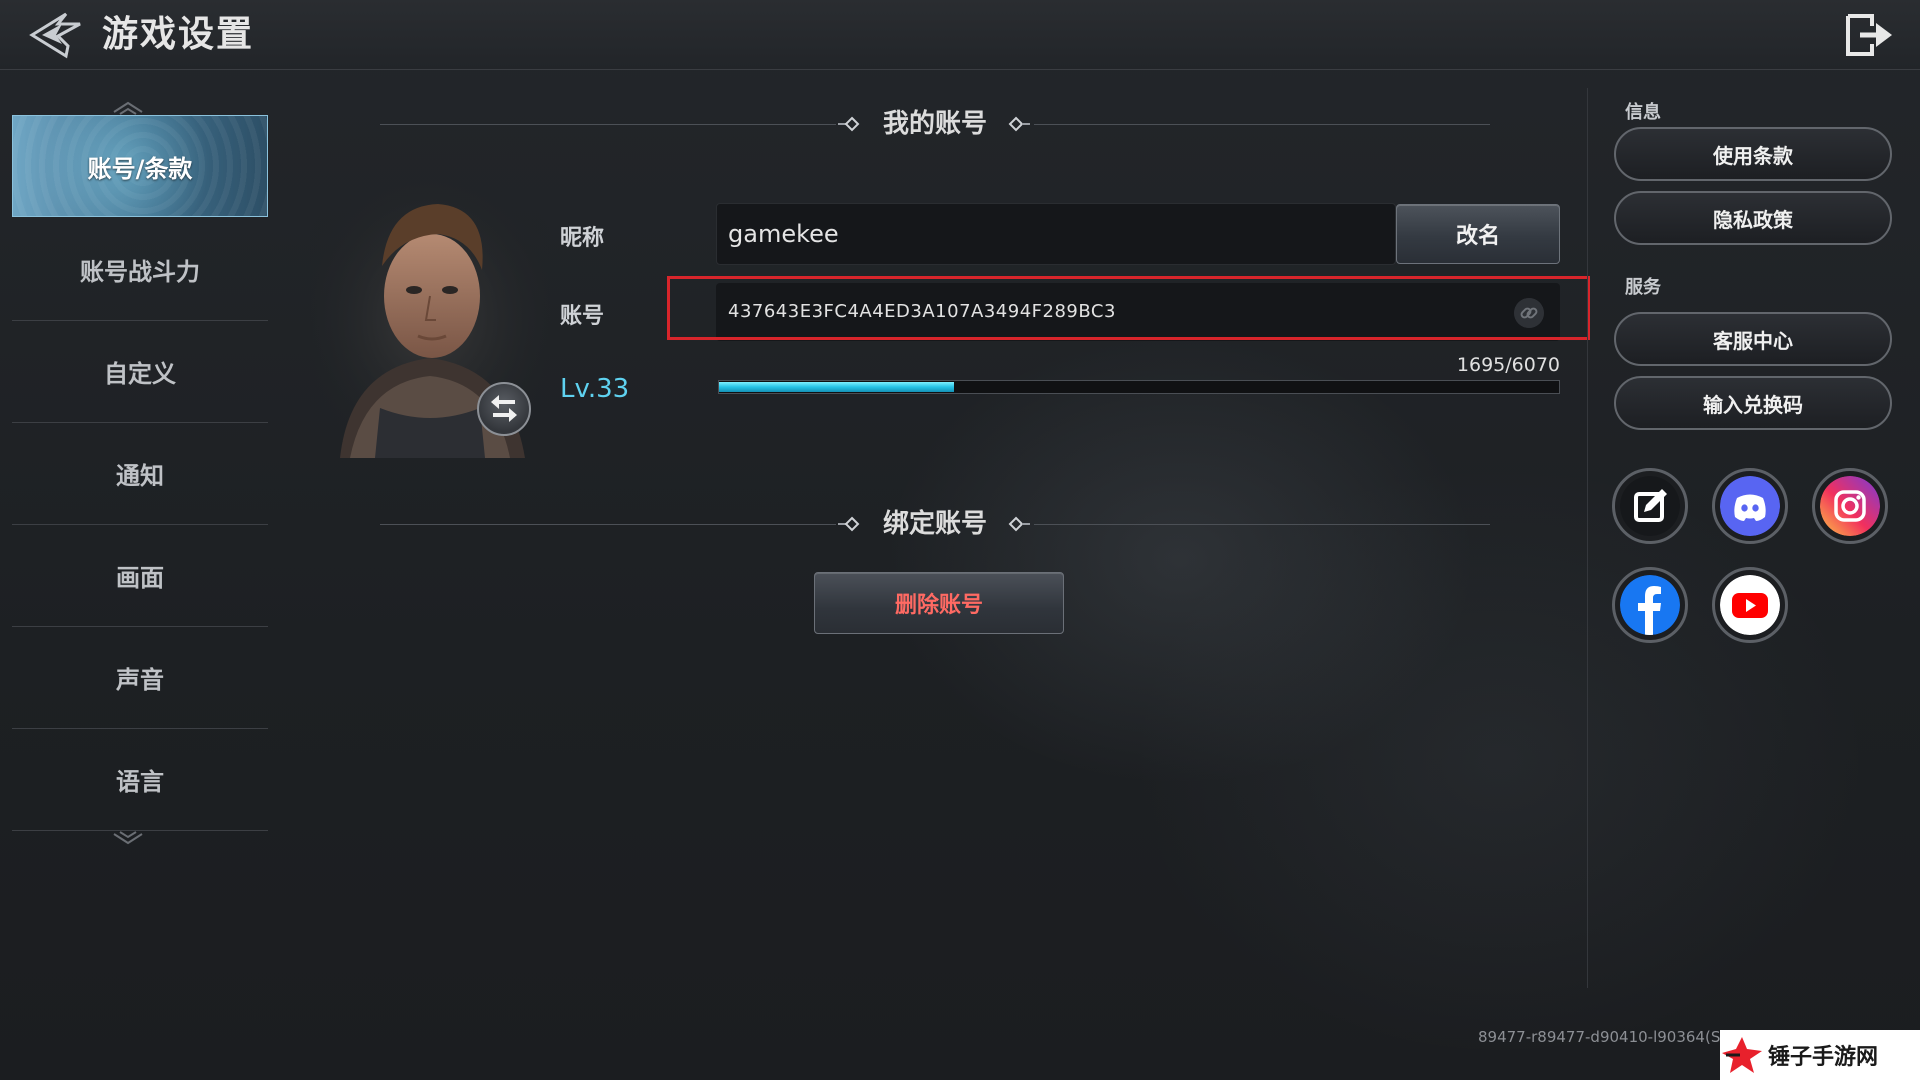 Image resolution: width=1920 pixels, height=1080 pixels. Describe the element at coordinates (1599, 1037) in the screenshot. I see `build-version-text: 89477-r89477-d90410-l90364(S` at that location.